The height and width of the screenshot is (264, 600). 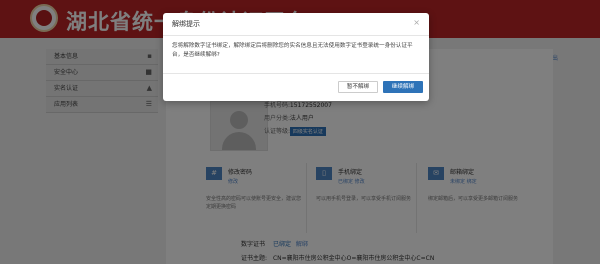 What do you see at coordinates (416, 22) in the screenshot?
I see `close-icon: ×` at bounding box center [416, 22].